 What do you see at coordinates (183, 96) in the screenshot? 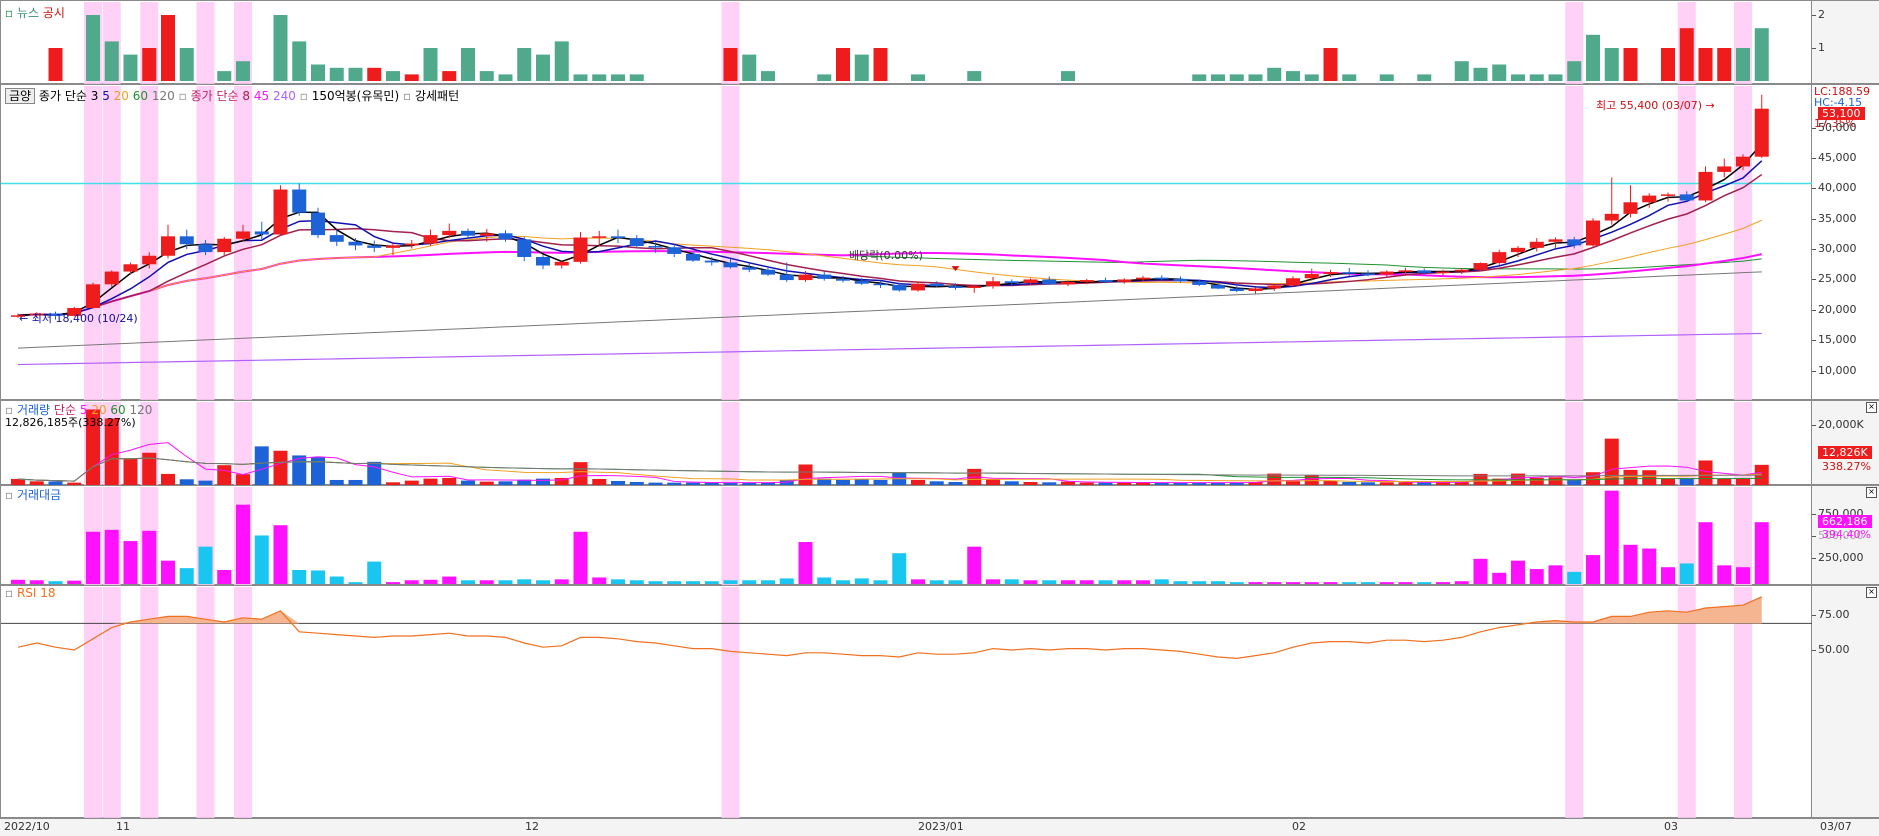
I see `ma-b-toggle: ▫` at bounding box center [183, 96].